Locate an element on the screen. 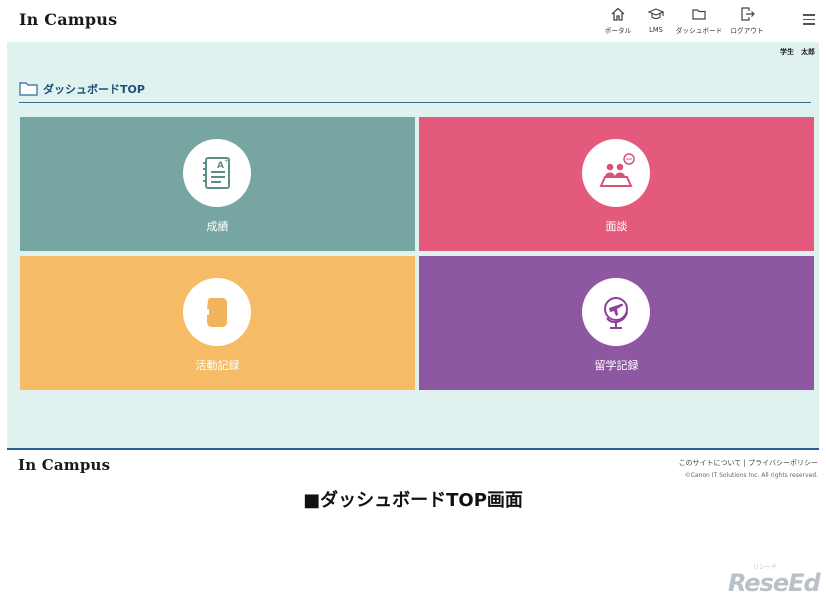 The image size is (826, 600). tile-activity-record: 活動記録 is located at coordinates (217, 323).